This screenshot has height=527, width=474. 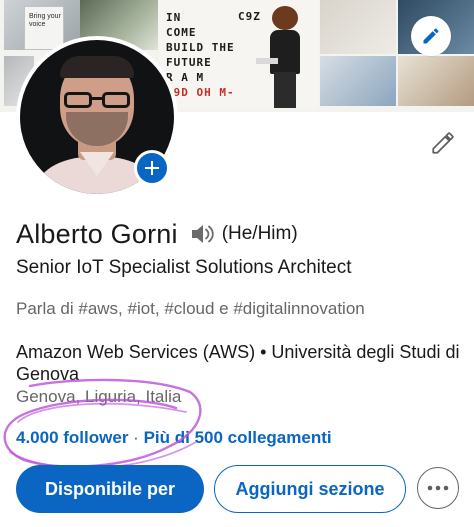 I want to click on plus-icon, so click(x=152, y=168).